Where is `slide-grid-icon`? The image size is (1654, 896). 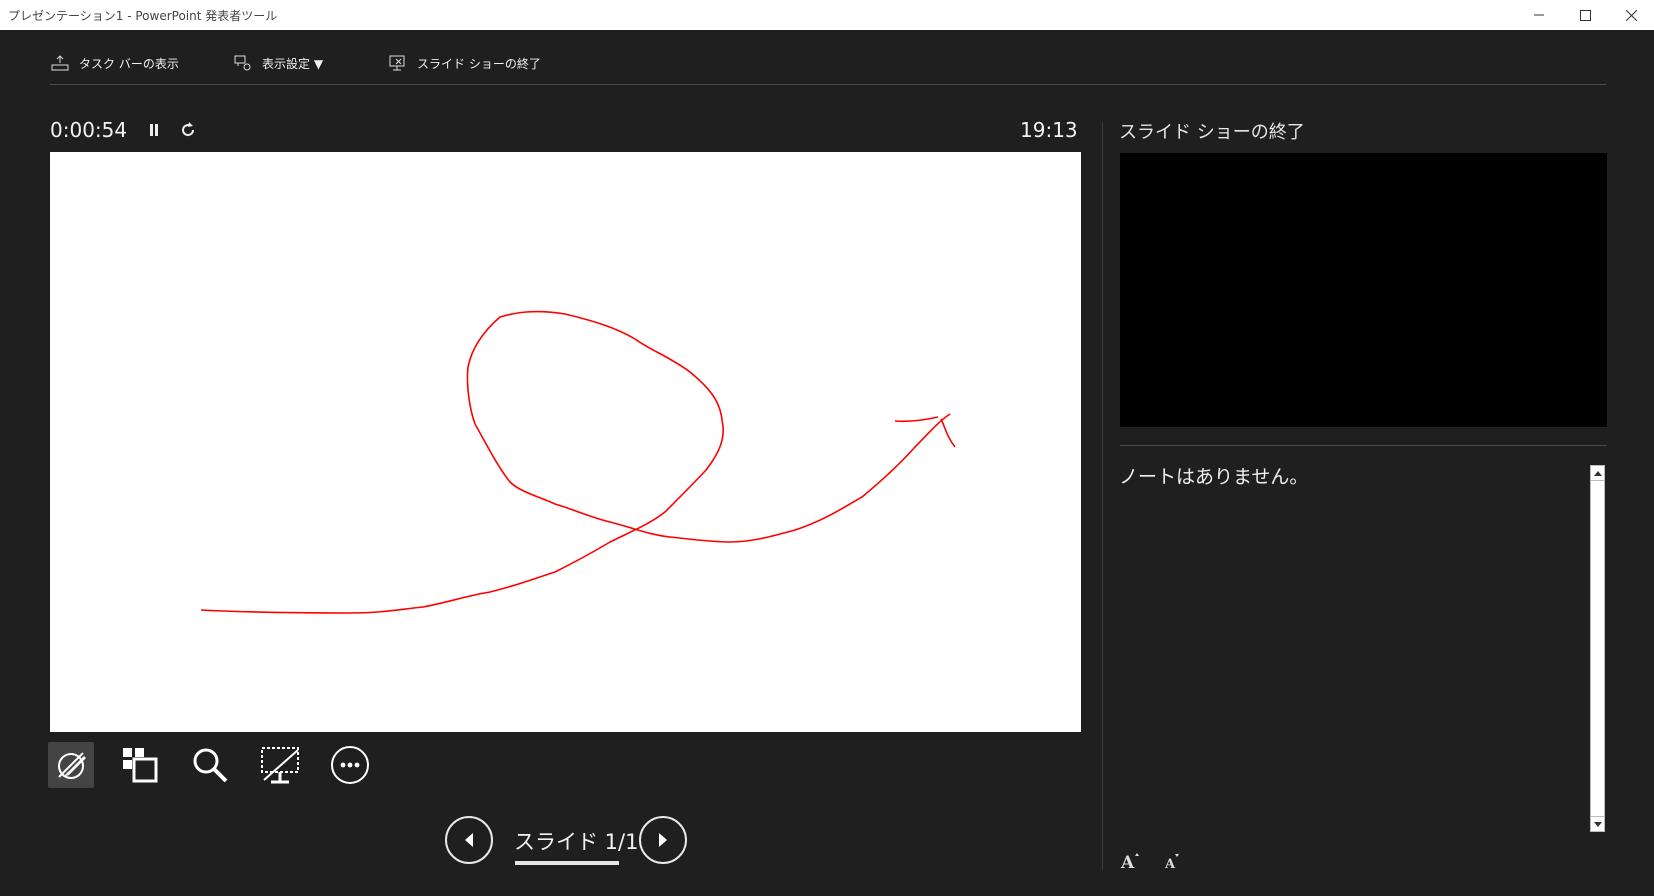
slide-grid-icon is located at coordinates (140, 765).